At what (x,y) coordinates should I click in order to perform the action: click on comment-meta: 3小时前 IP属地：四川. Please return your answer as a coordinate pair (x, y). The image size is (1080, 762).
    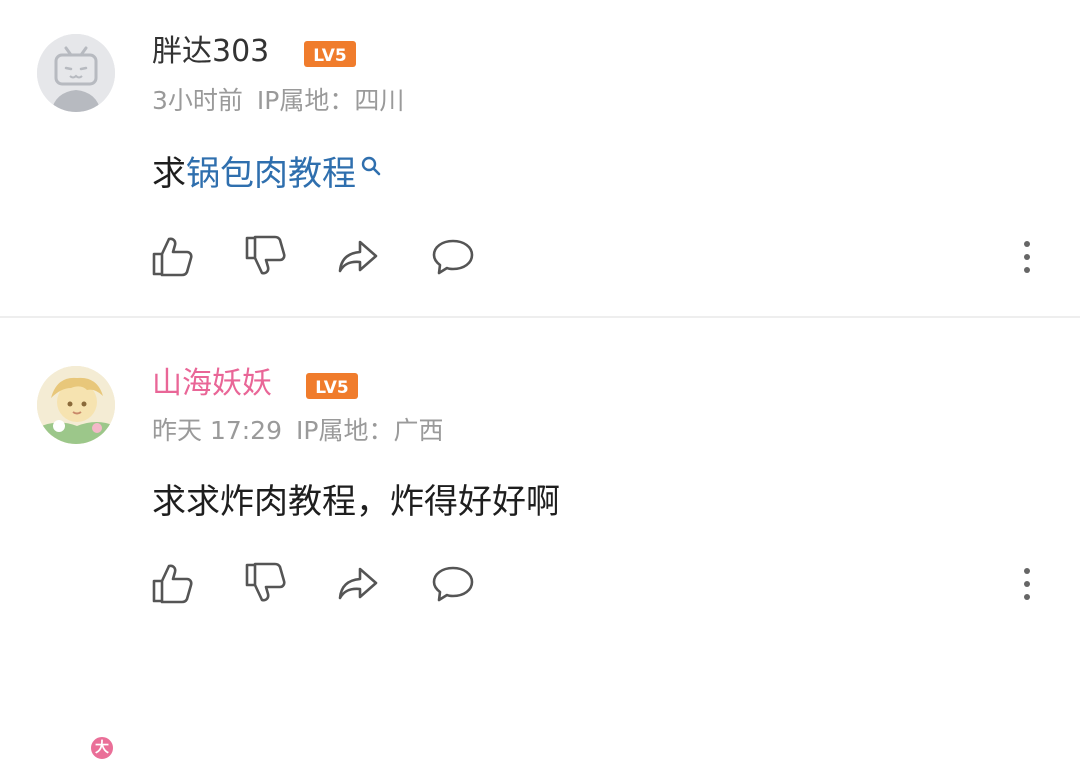
    Looking at the image, I should click on (278, 101).